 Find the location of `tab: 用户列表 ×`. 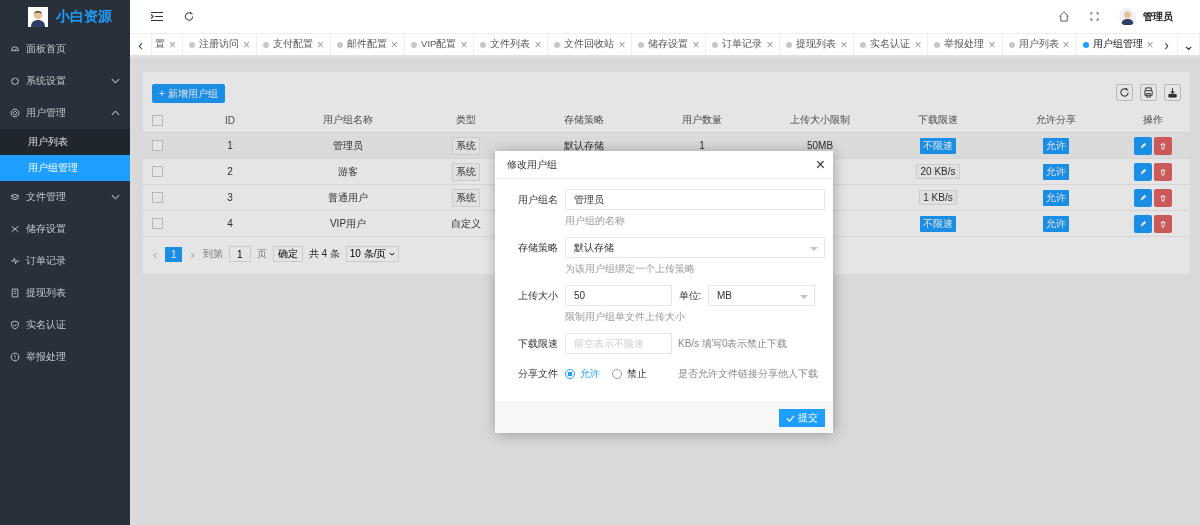

tab: 用户列表 × is located at coordinates (1039, 44).